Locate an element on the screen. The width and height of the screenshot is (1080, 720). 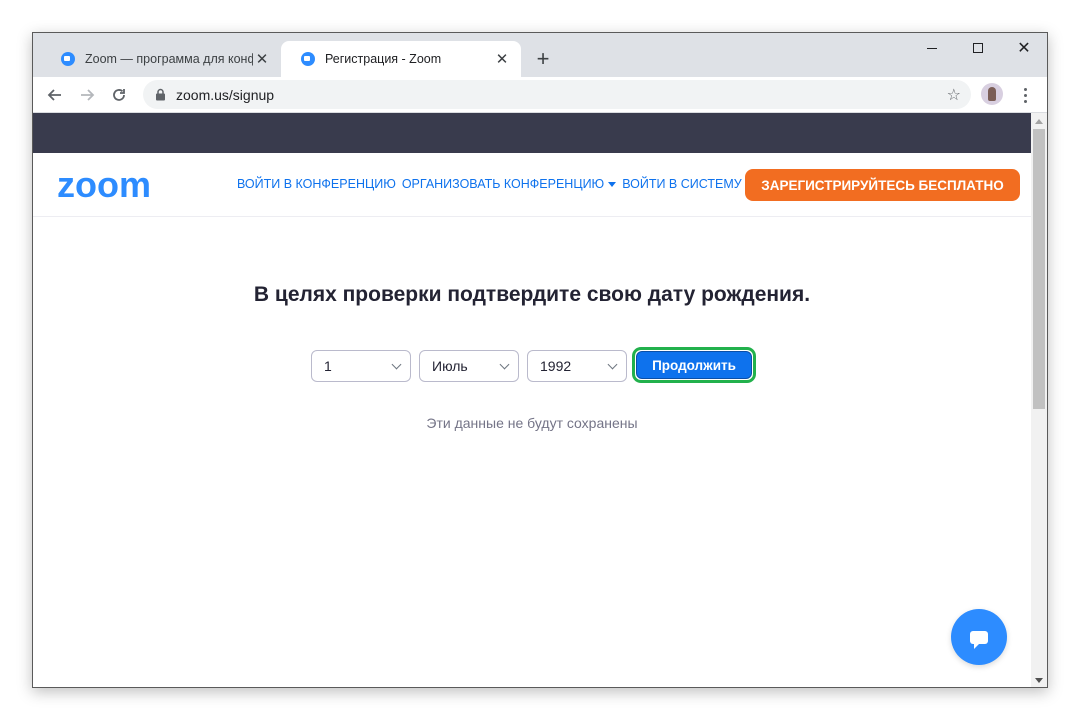
back-button is located at coordinates (55, 95).